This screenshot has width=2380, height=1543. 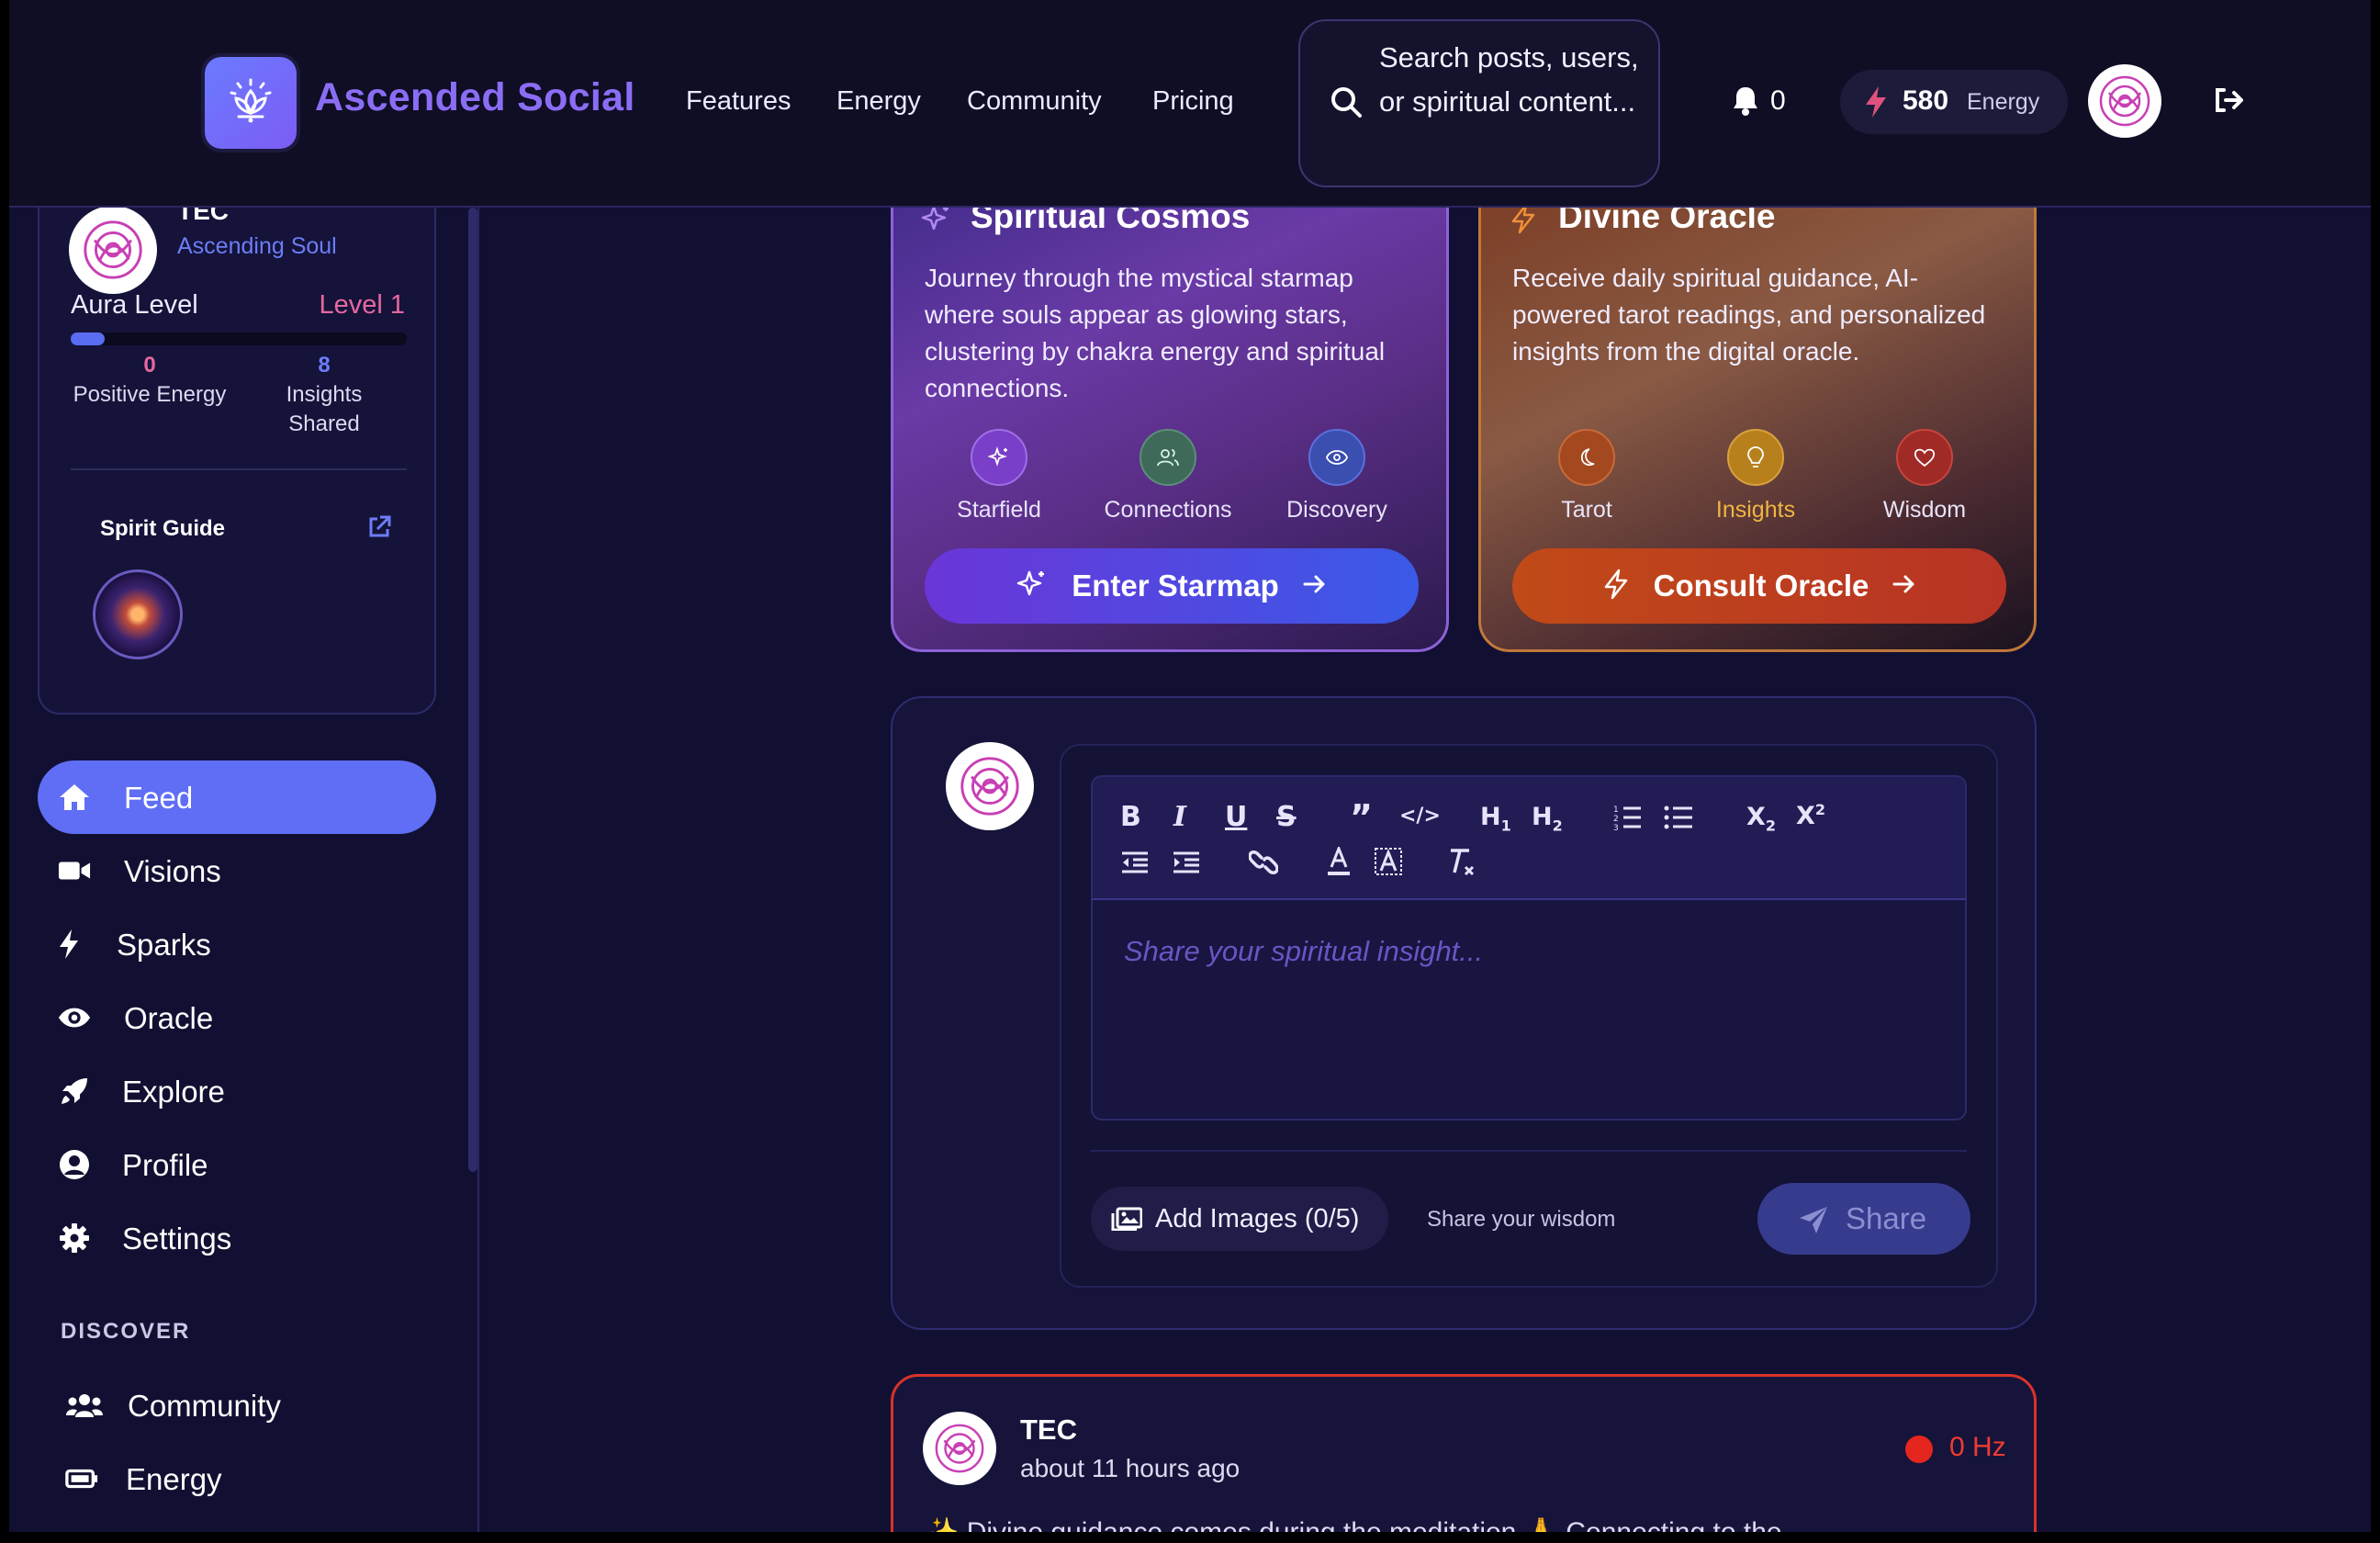 I want to click on energy-label: Energy, so click(x=2003, y=102).